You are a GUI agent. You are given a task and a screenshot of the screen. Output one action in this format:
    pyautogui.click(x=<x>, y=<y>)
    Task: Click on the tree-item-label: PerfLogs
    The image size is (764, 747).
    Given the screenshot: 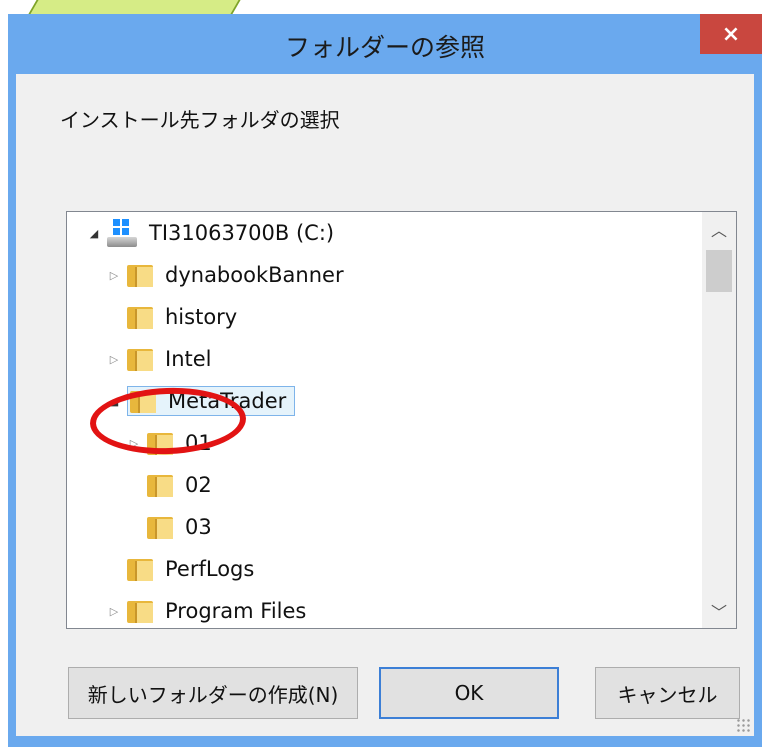 What is the action you would take?
    pyautogui.click(x=210, y=569)
    